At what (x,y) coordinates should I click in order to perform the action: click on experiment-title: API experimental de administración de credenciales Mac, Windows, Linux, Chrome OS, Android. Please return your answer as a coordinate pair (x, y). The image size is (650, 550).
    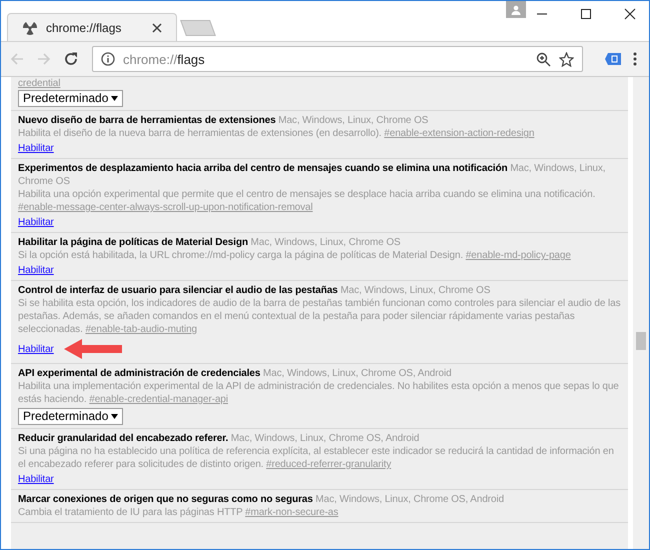
    Looking at the image, I should click on (235, 373).